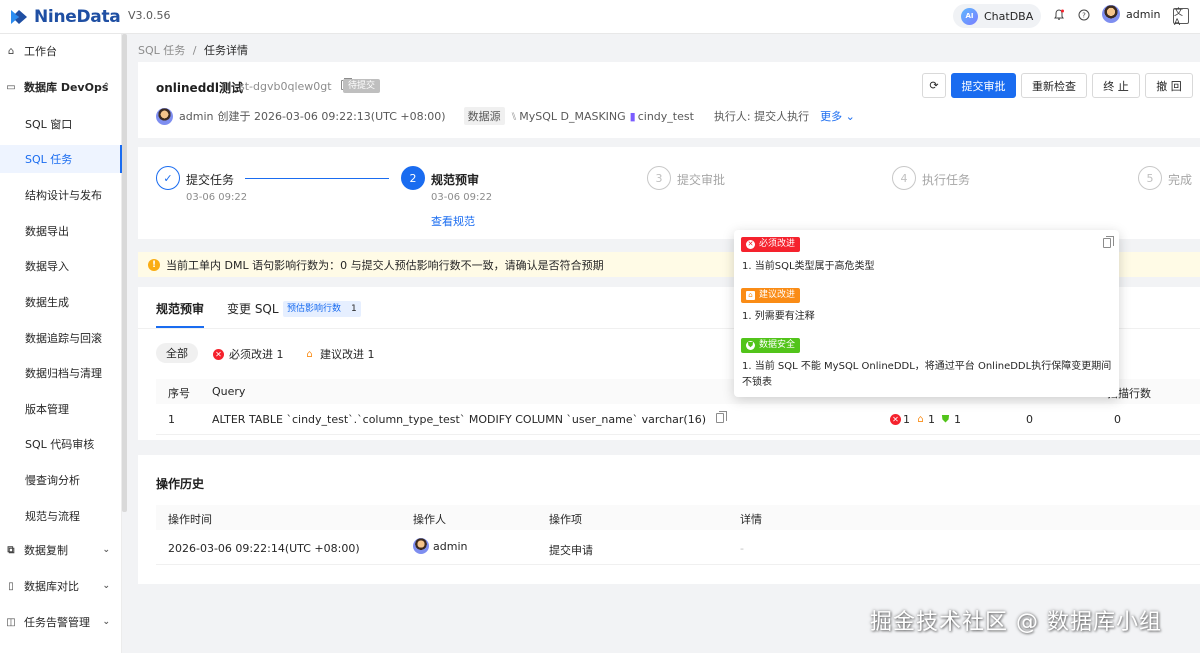  Describe the element at coordinates (11, 87) in the screenshot. I see `monitor-icon: ▭` at that location.